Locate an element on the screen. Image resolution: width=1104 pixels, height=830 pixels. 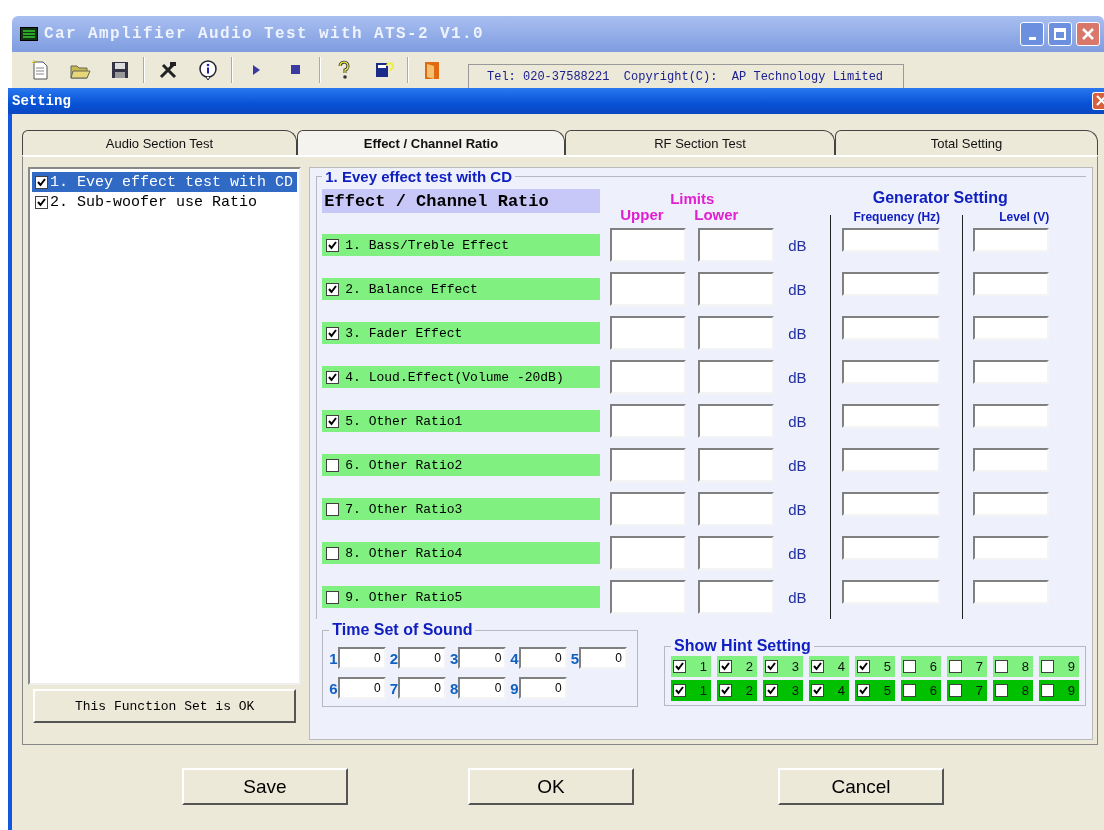
effect-option: 8. Other Ratio4 is located at coordinates (461, 553).